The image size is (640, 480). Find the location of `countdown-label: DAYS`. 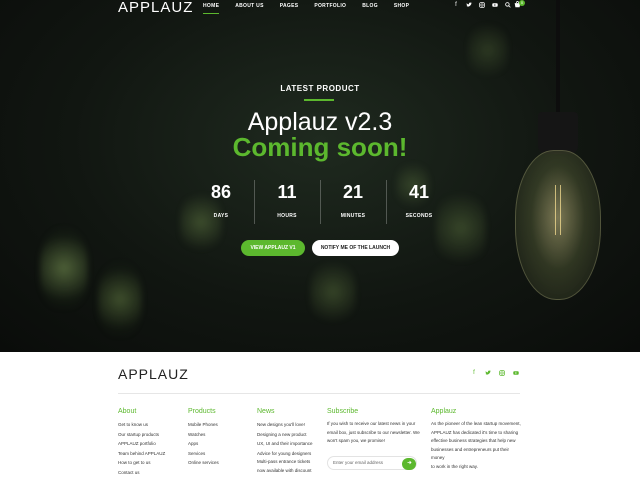

countdown-label: DAYS is located at coordinates (221, 216).